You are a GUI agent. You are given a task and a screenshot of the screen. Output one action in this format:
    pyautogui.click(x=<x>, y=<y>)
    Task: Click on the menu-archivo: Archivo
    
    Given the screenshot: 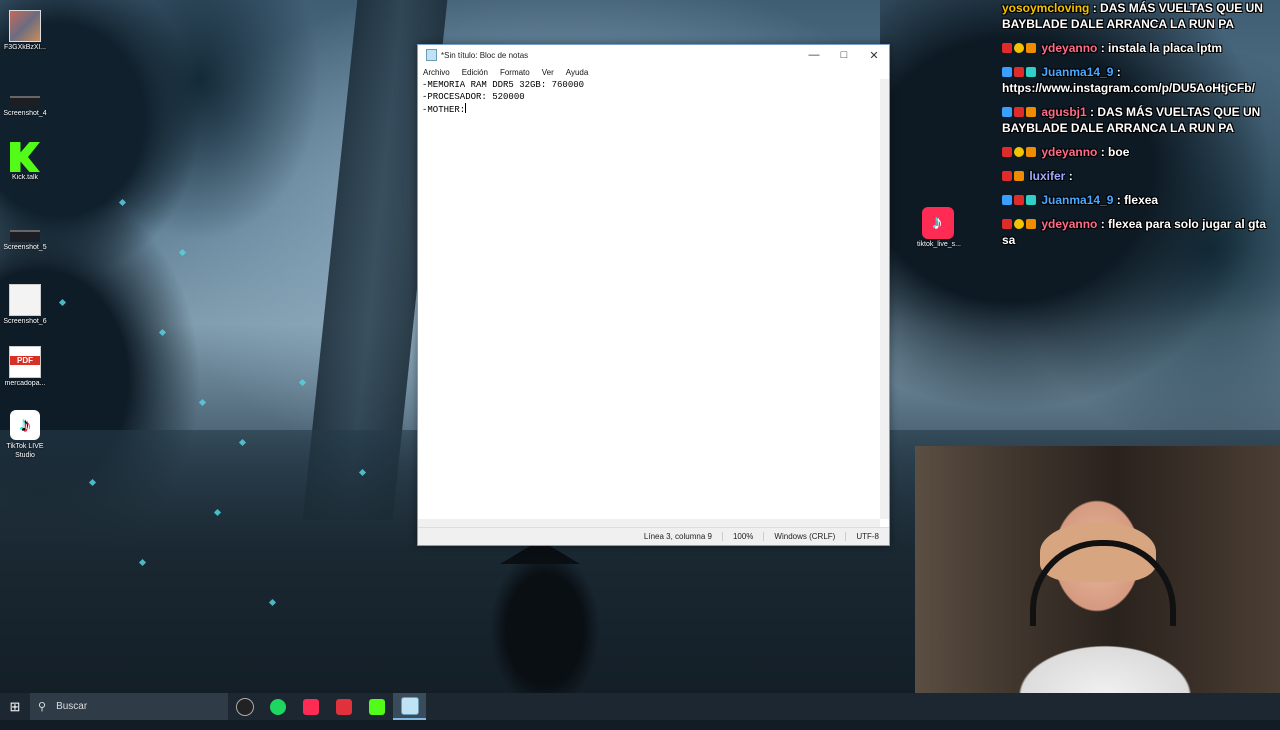 What is the action you would take?
    pyautogui.click(x=436, y=72)
    